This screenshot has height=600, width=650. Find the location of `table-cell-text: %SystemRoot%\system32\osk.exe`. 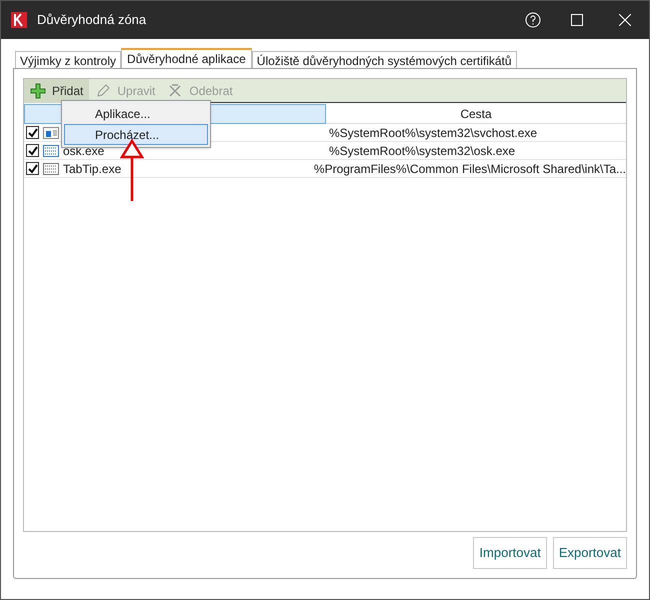

table-cell-text: %SystemRoot%\system32\osk.exe is located at coordinates (422, 151).